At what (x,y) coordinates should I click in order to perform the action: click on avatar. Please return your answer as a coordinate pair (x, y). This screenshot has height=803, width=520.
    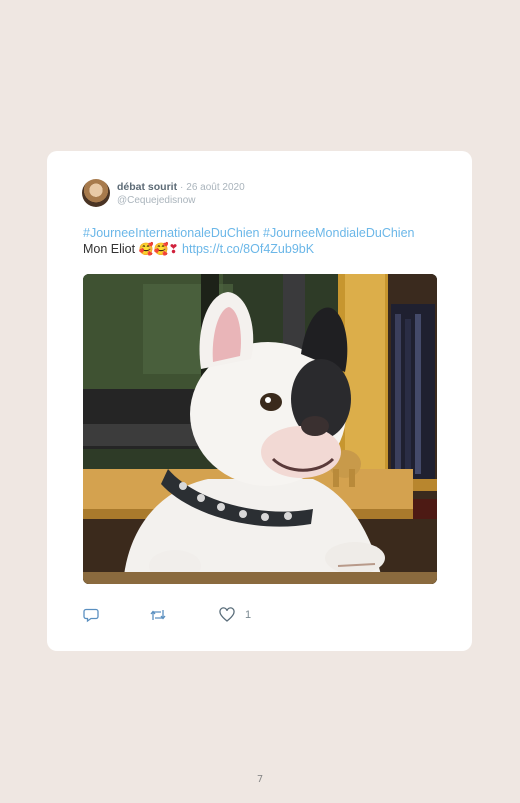
    Looking at the image, I should click on (96, 193).